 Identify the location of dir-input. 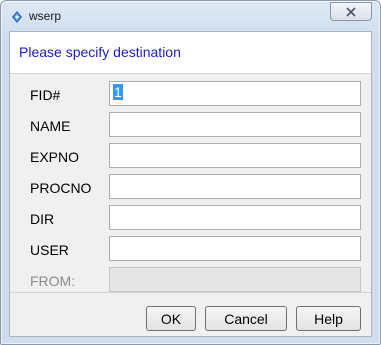
(235, 217).